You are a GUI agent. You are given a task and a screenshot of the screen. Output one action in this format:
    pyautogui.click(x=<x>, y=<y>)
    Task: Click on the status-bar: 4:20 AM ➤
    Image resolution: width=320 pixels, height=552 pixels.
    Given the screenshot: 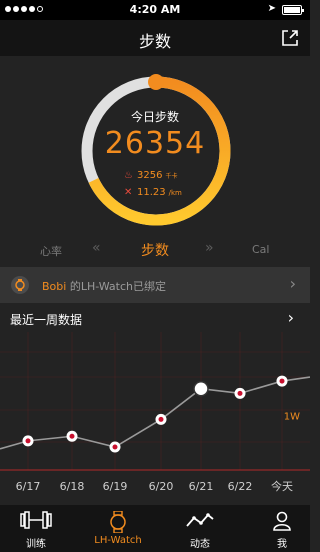 What is the action you would take?
    pyautogui.click(x=155, y=10)
    